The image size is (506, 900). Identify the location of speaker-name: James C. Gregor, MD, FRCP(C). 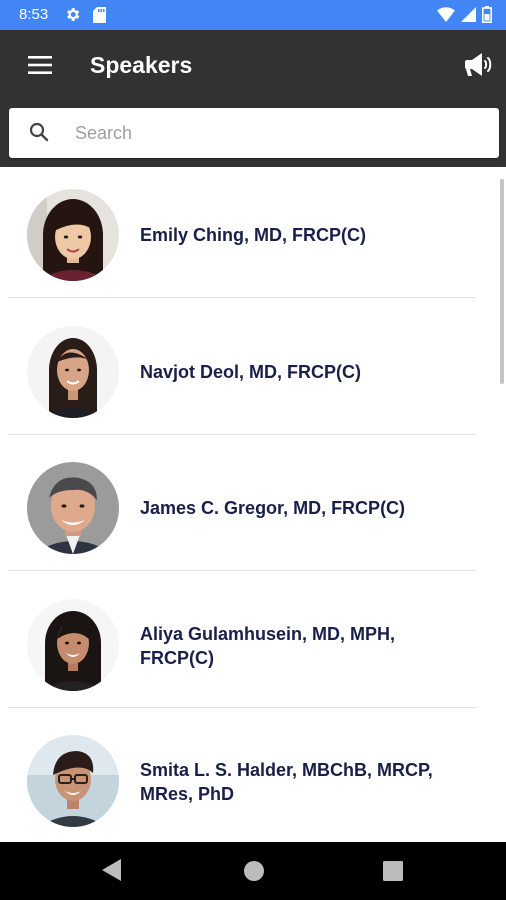
(273, 508).